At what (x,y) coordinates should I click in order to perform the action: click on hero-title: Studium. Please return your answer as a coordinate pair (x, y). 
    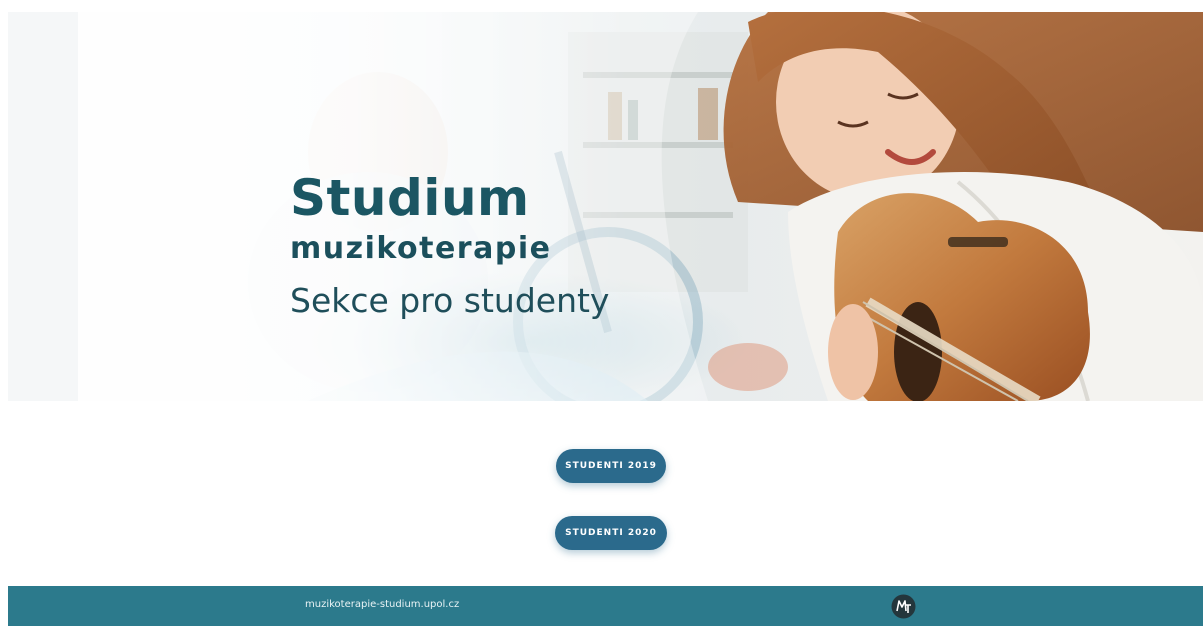
    Looking at the image, I should click on (410, 198).